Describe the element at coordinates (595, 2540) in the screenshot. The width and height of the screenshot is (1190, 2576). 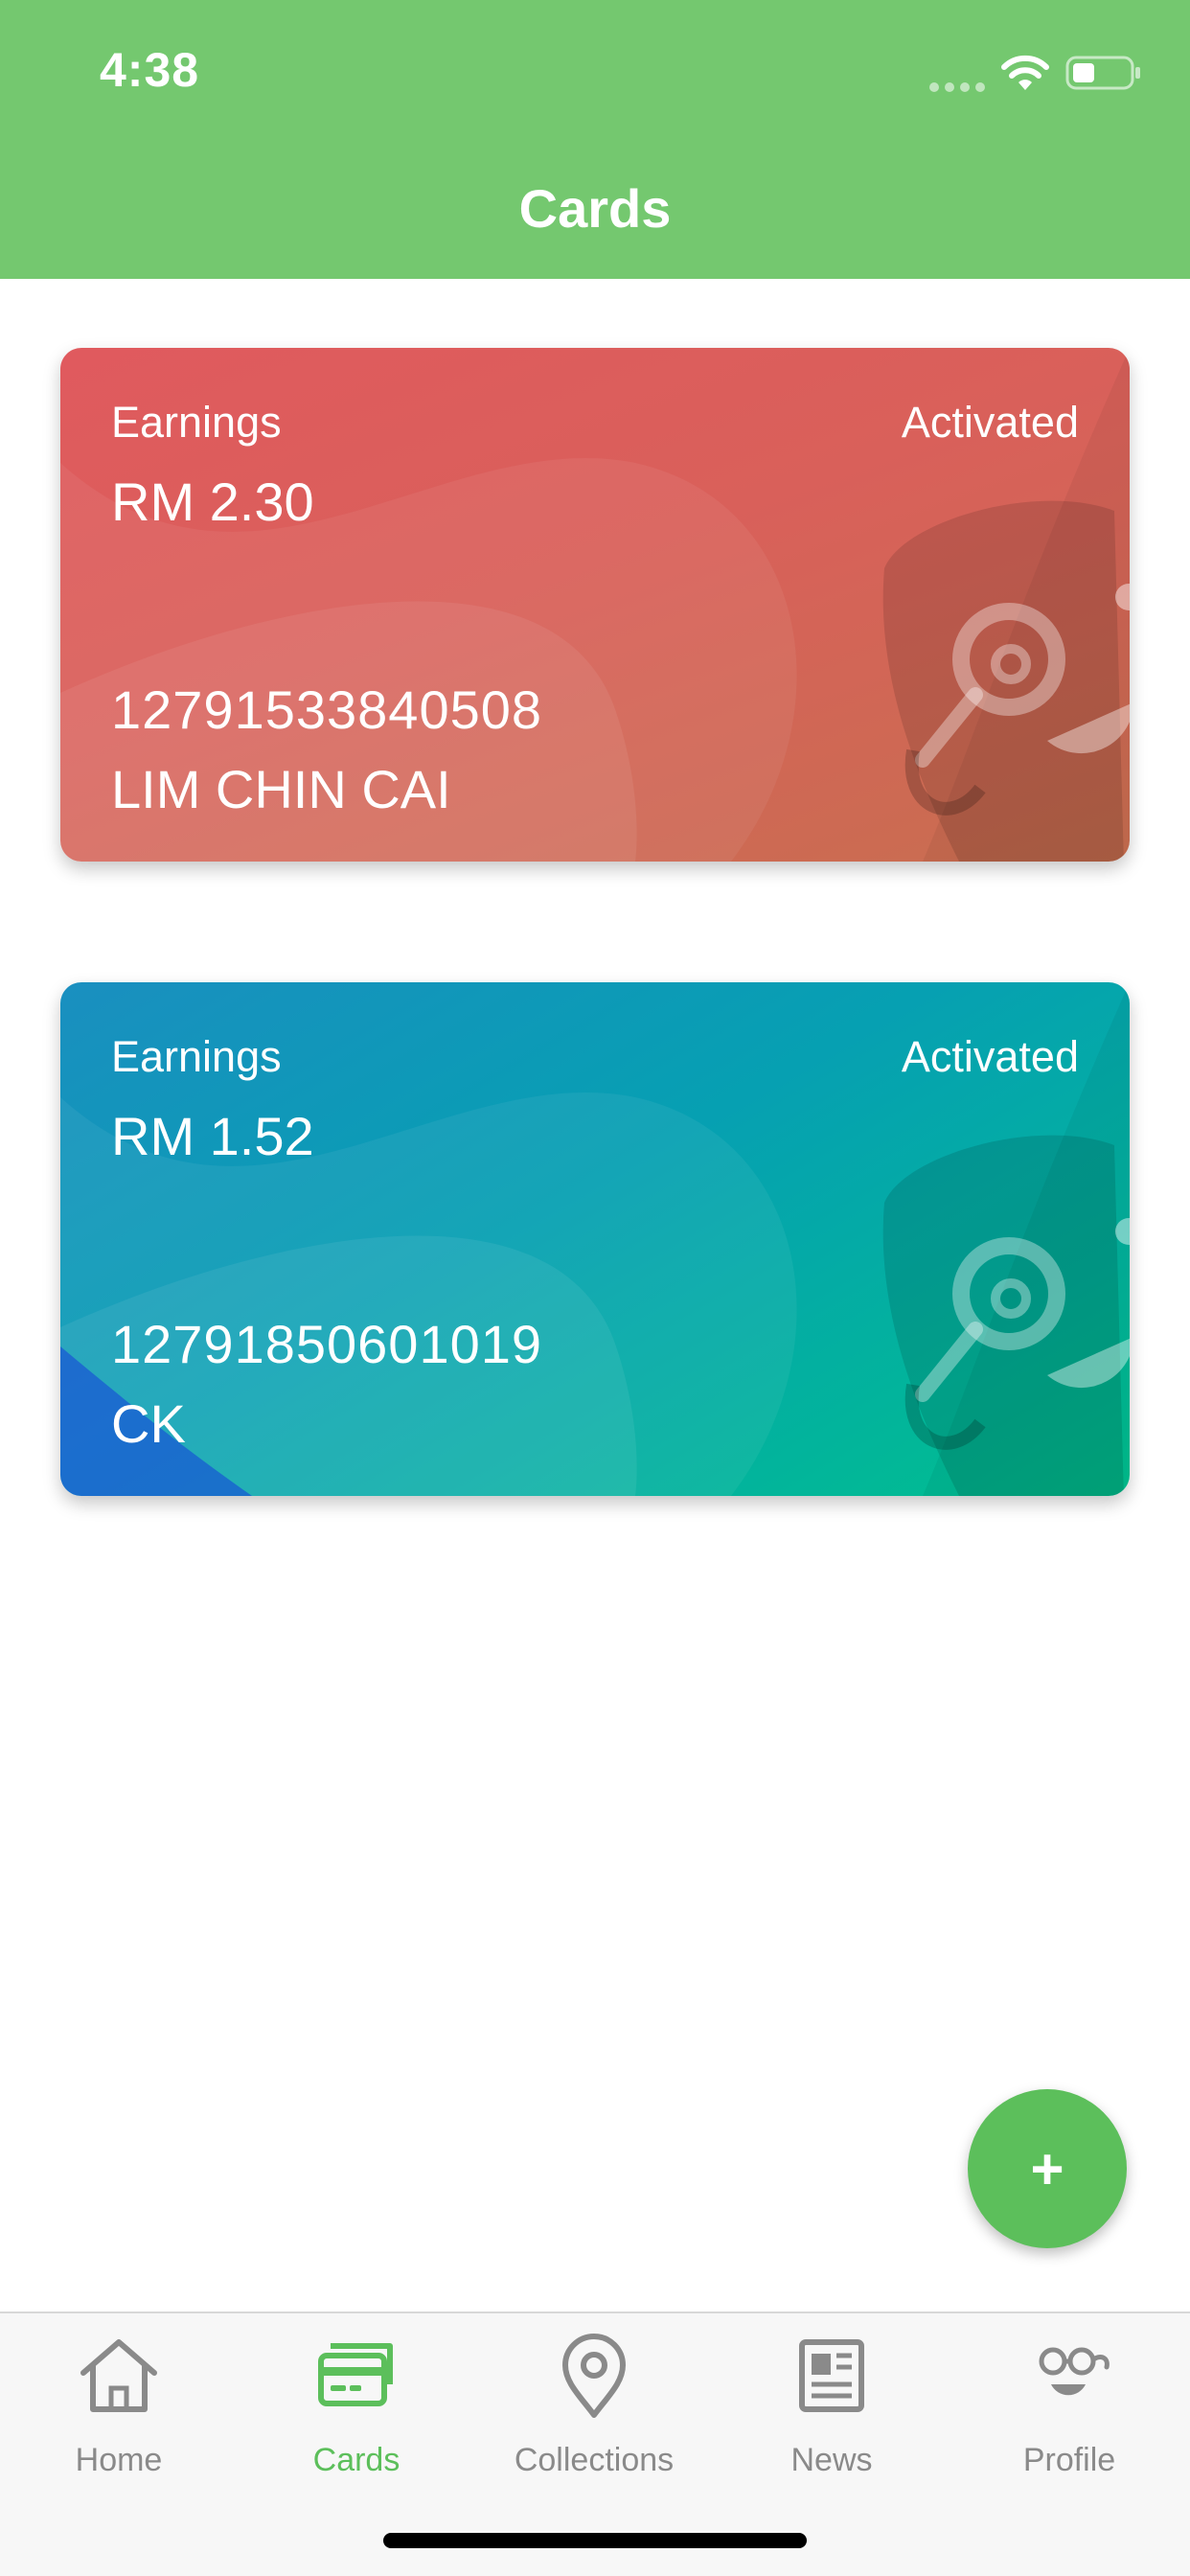
I see `home-indicator` at that location.